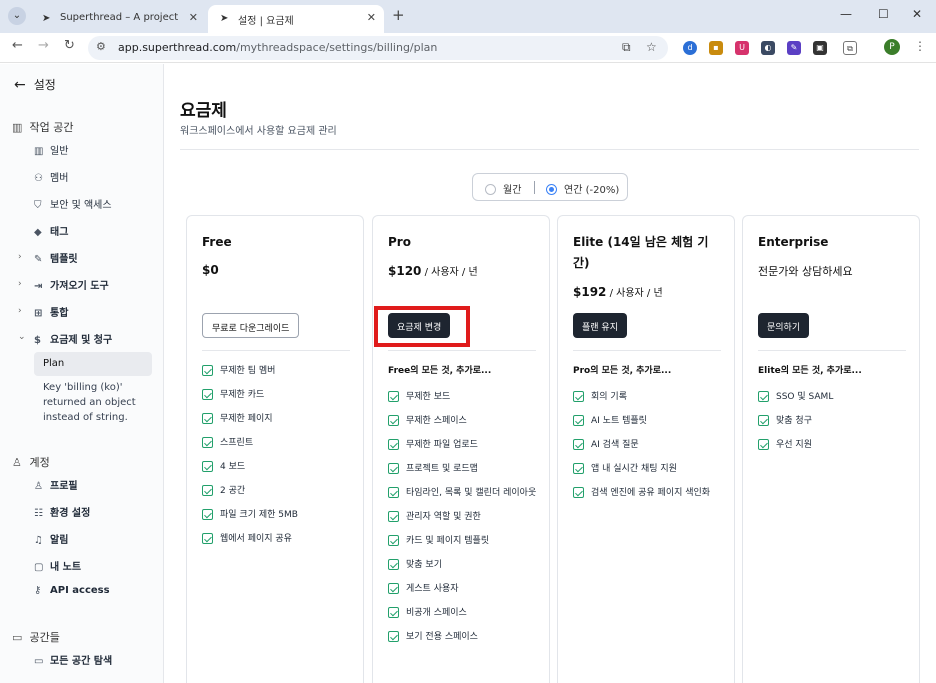 This screenshot has width=936, height=683. Describe the element at coordinates (296, 19) in the screenshot. I see `browser-tab-settings: ➤ 설정 | 요금제 ✕` at that location.